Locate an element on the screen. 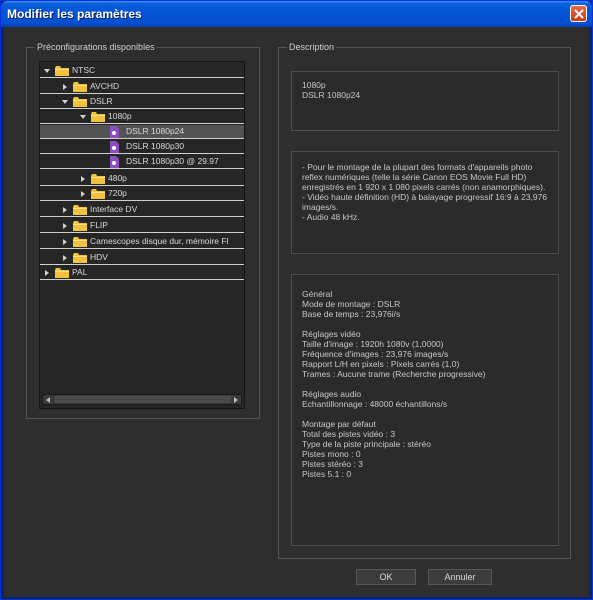  close-icon is located at coordinates (579, 14).